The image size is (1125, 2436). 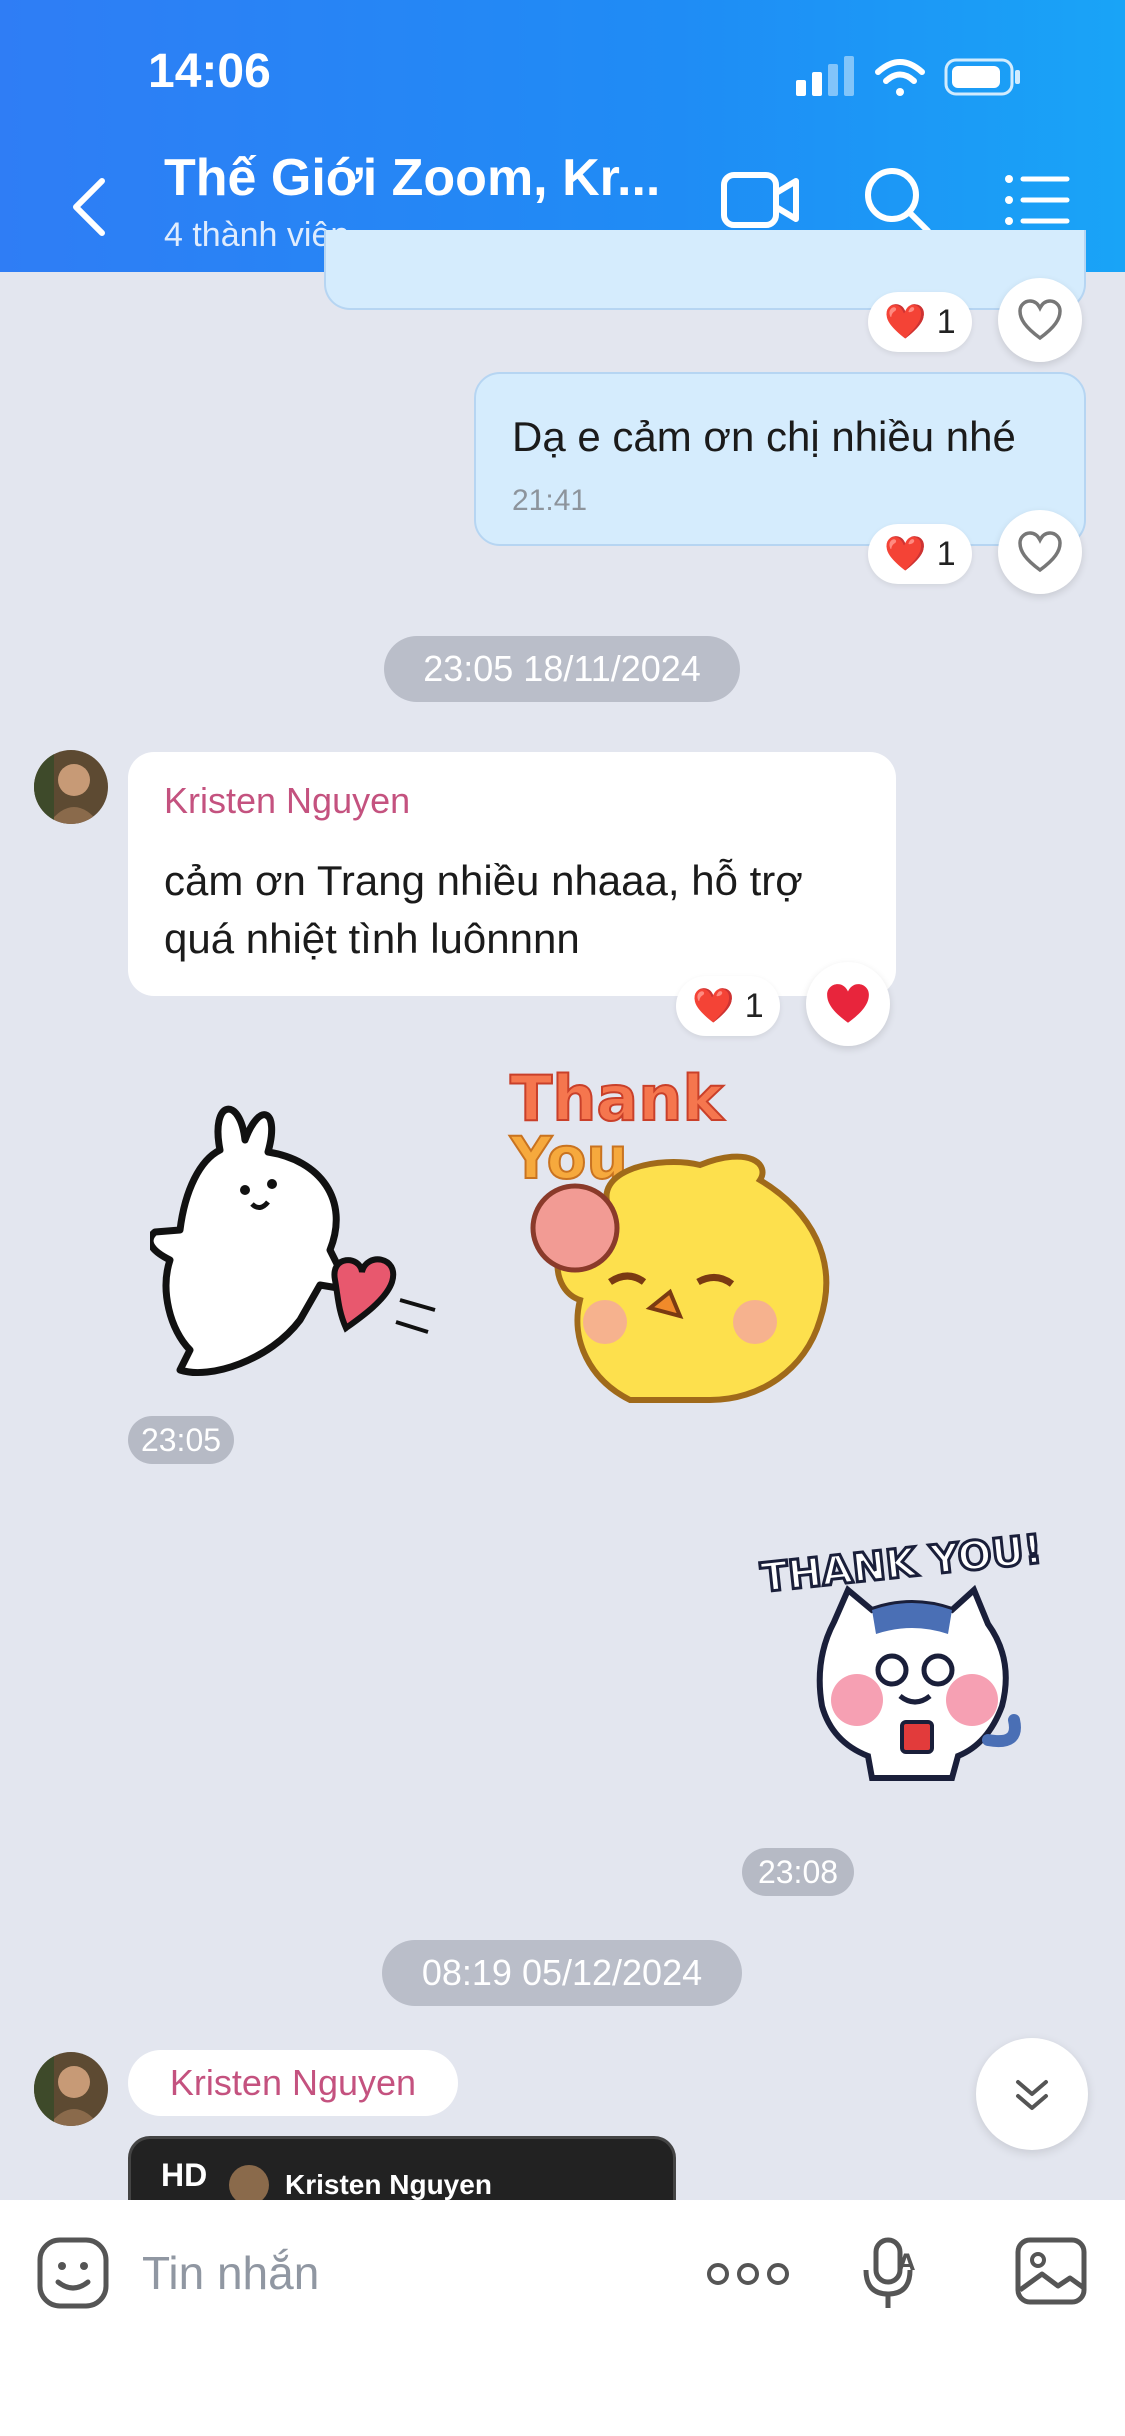 I want to click on sticker-thank-you-cat: THANK YOU!, so click(x=917, y=1660).